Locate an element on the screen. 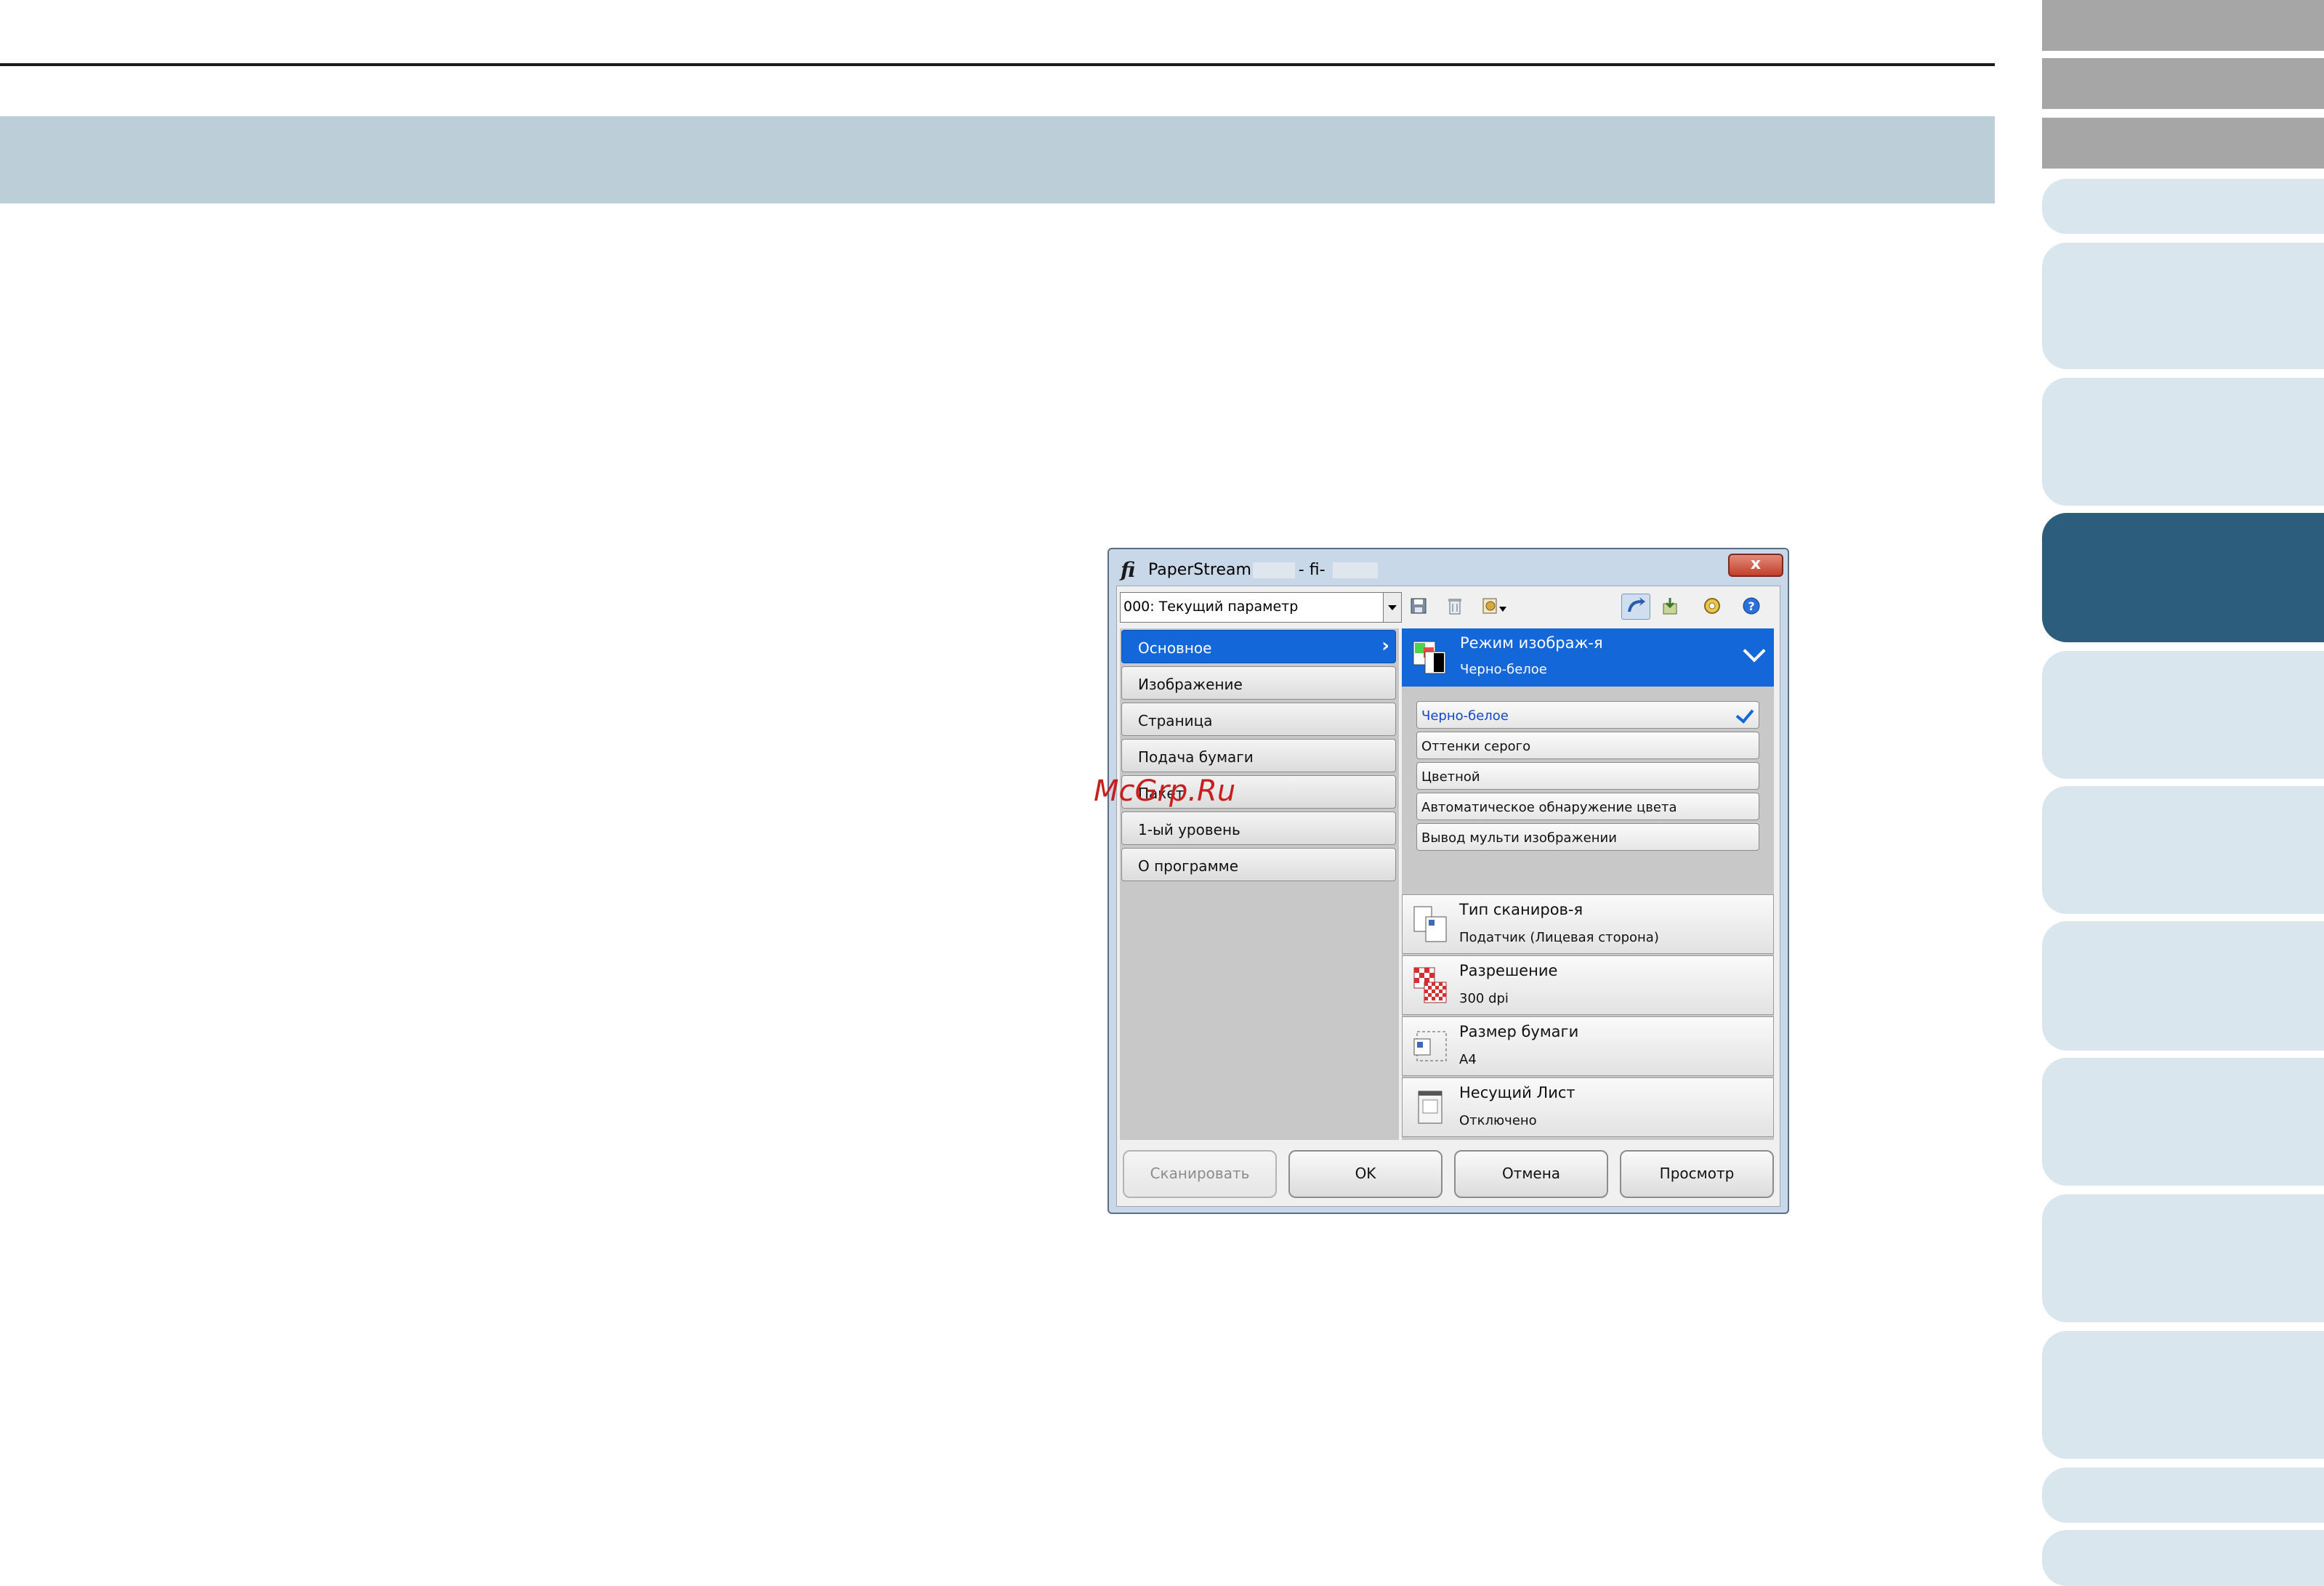 The image size is (2324, 1586). menu-item-label: Основное is located at coordinates (1175, 648).